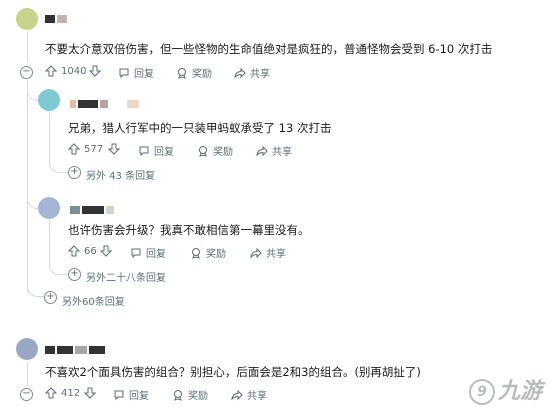  I want to click on upvote-button: 577, so click(85, 149).